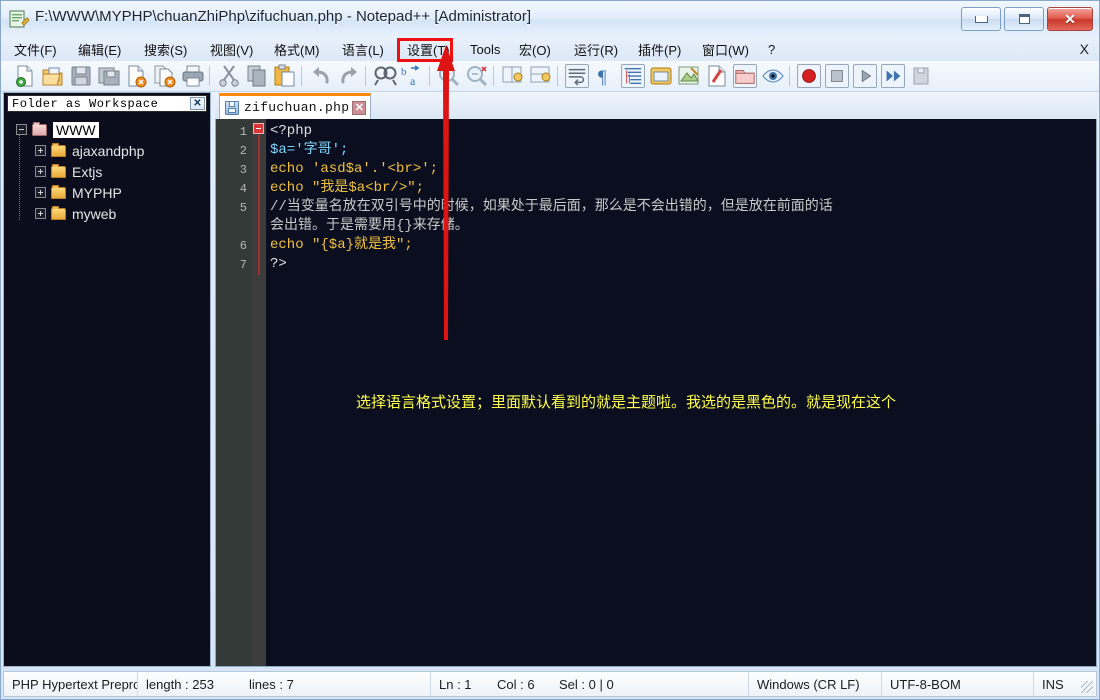  What do you see at coordinates (449, 76) in the screenshot?
I see `zoom-in-icon` at bounding box center [449, 76].